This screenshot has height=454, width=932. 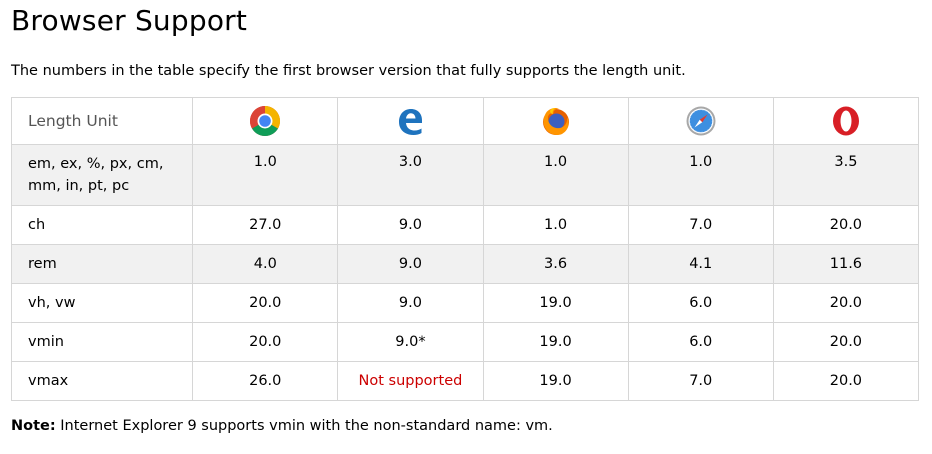 What do you see at coordinates (846, 175) in the screenshot?
I see `opera-version-cell: 3.5` at bounding box center [846, 175].